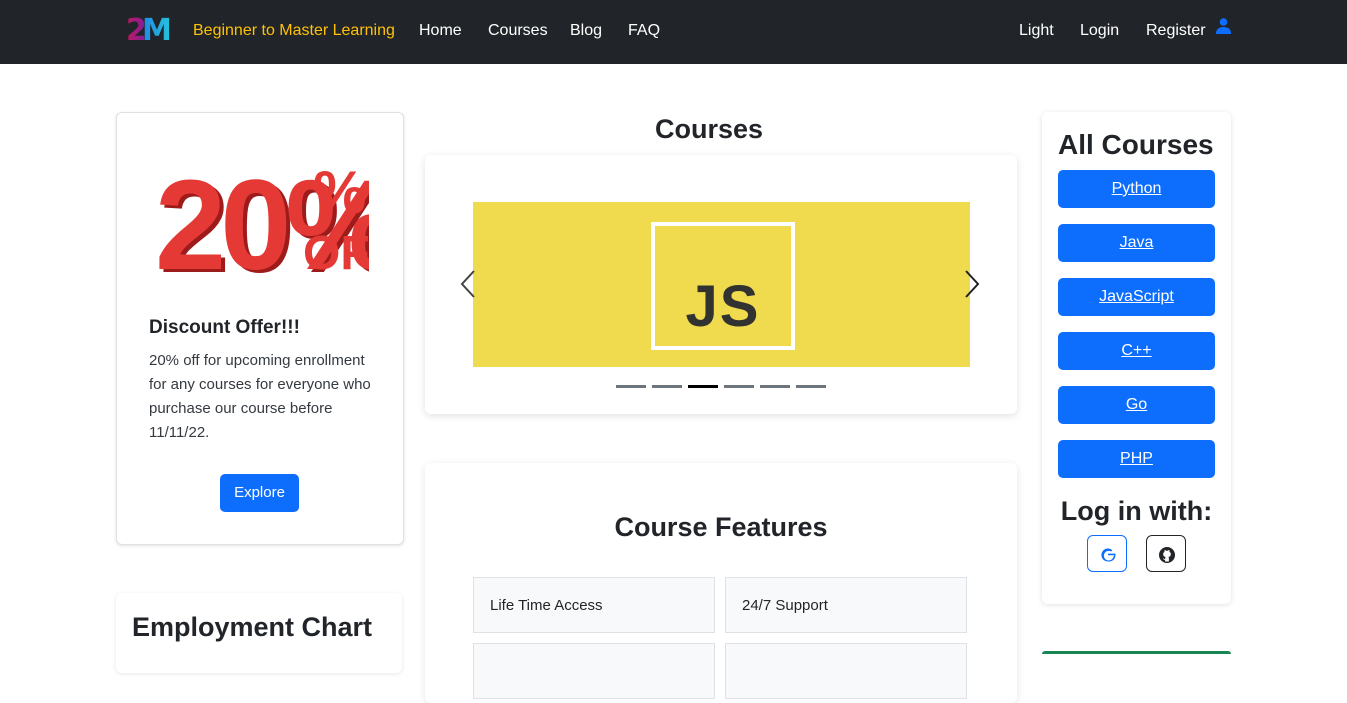  Describe the element at coordinates (440, 31) in the screenshot. I see `nav-home-link: Home` at that location.